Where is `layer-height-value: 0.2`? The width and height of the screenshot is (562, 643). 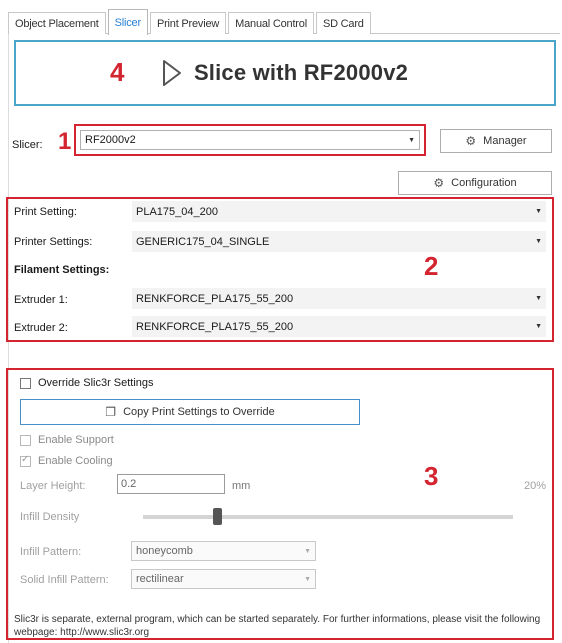
layer-height-value: 0.2 is located at coordinates (129, 484).